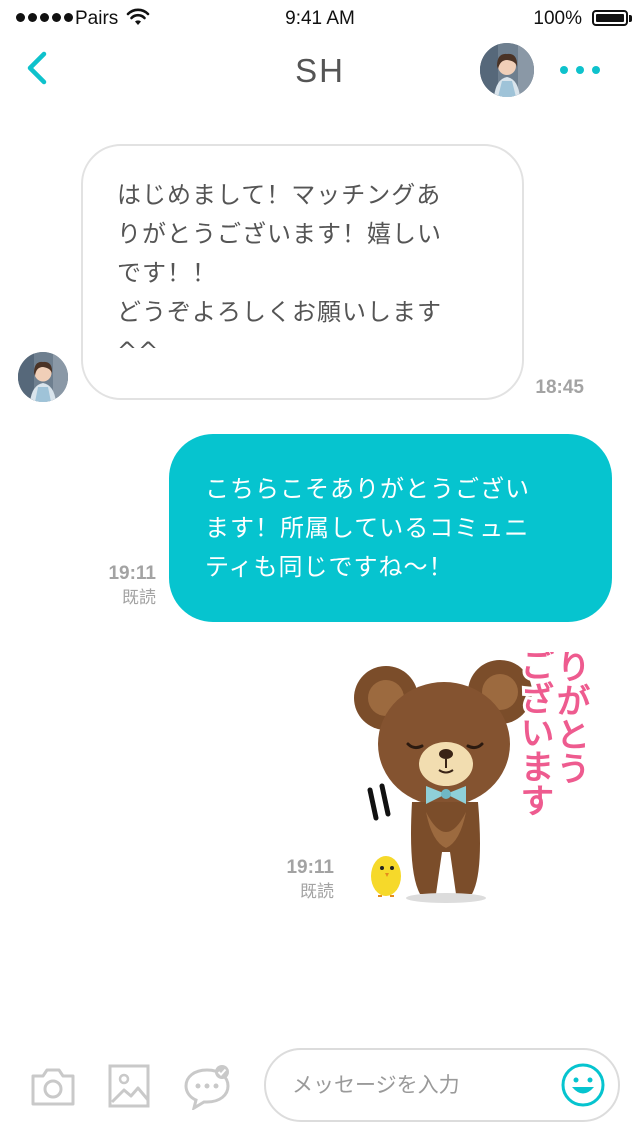 This screenshot has width=640, height=1136. I want to click on message-timestamp: 18:45, so click(552, 388).